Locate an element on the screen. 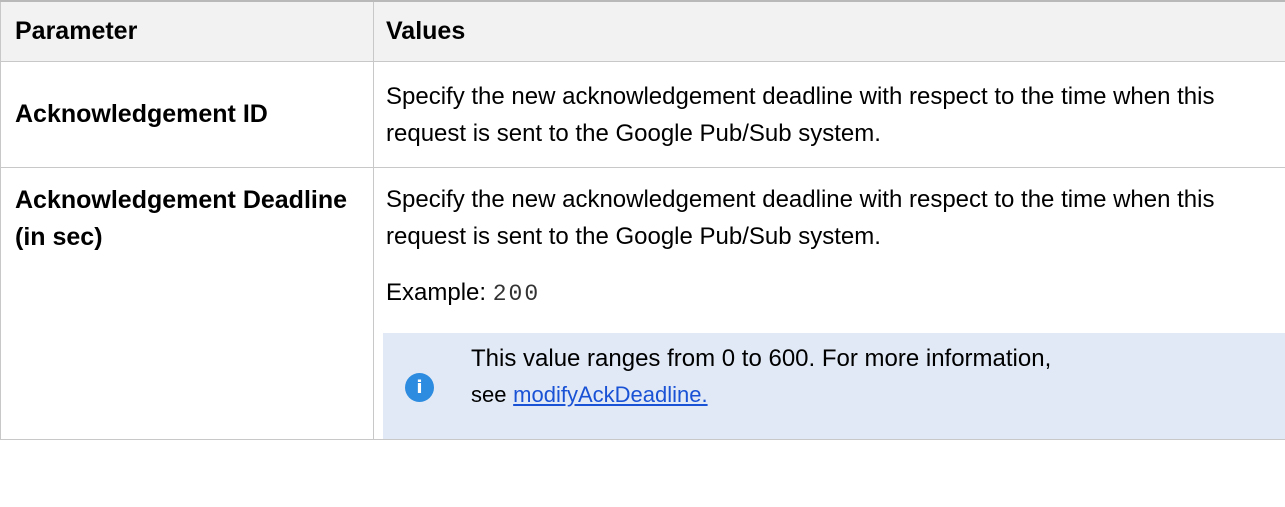  header-parameter: Parameter is located at coordinates (187, 31).